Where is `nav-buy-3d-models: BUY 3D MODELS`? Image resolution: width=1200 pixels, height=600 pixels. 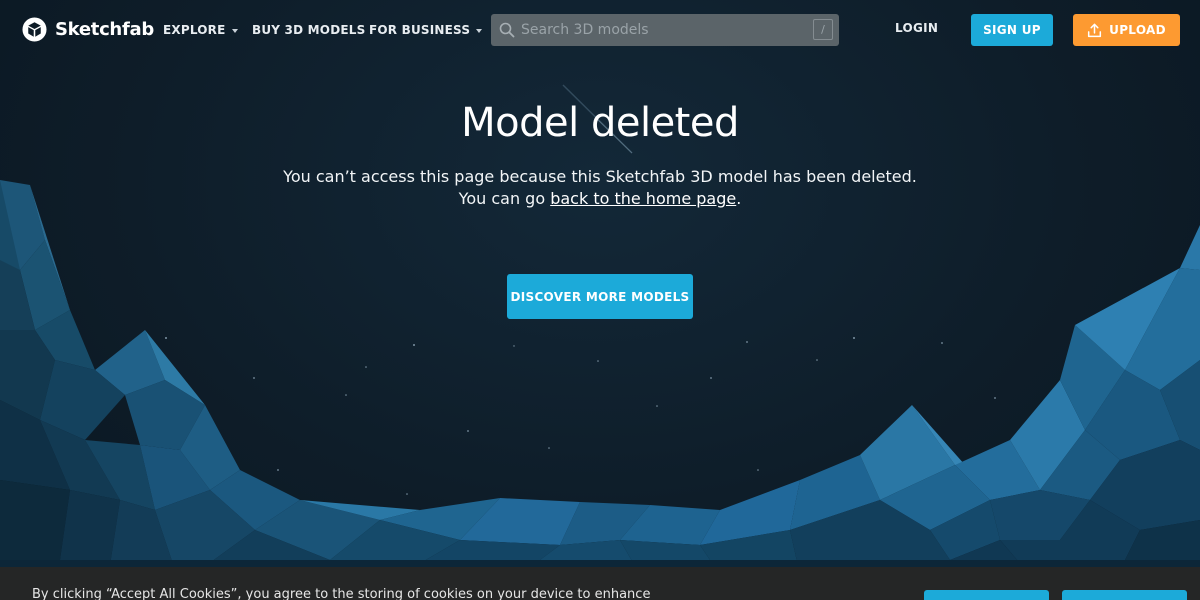
nav-buy-3d-models: BUY 3D MODELS is located at coordinates (308, 30).